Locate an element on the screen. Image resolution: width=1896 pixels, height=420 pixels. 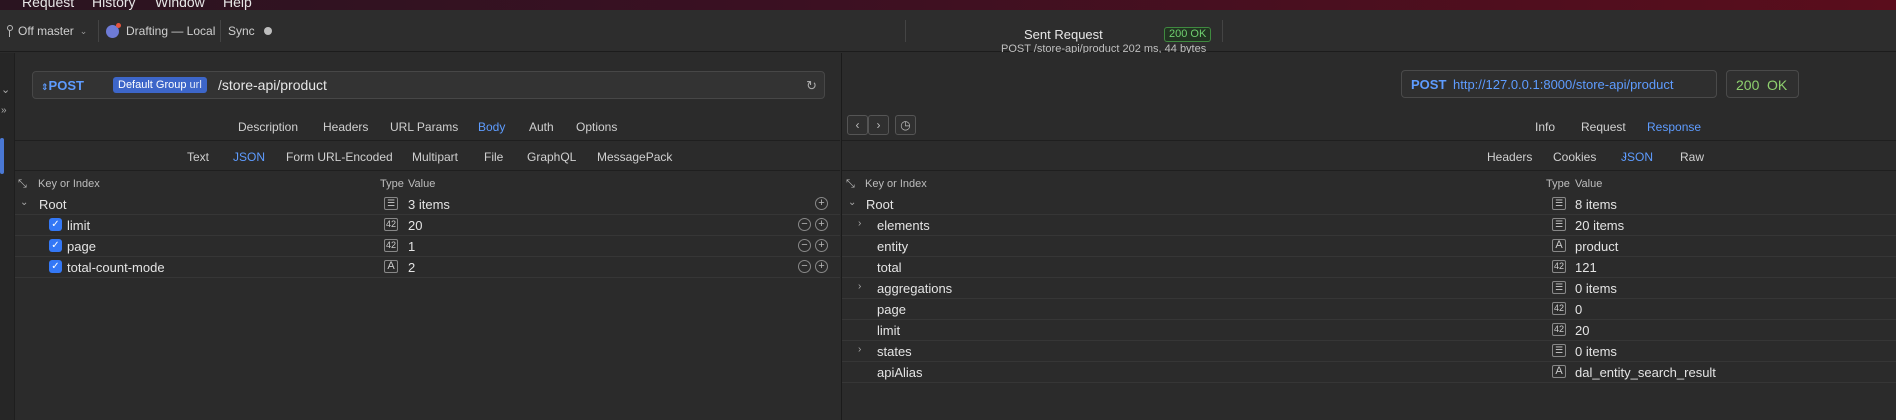
workspace-selector: Drafting — Local is located at coordinates (161, 30).